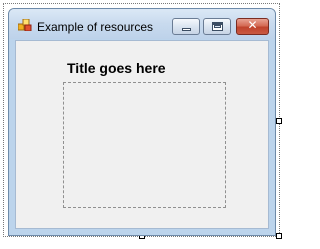 This screenshot has width=320, height=249. What do you see at coordinates (279, 236) in the screenshot?
I see `resize-handle-bottom-right` at bounding box center [279, 236].